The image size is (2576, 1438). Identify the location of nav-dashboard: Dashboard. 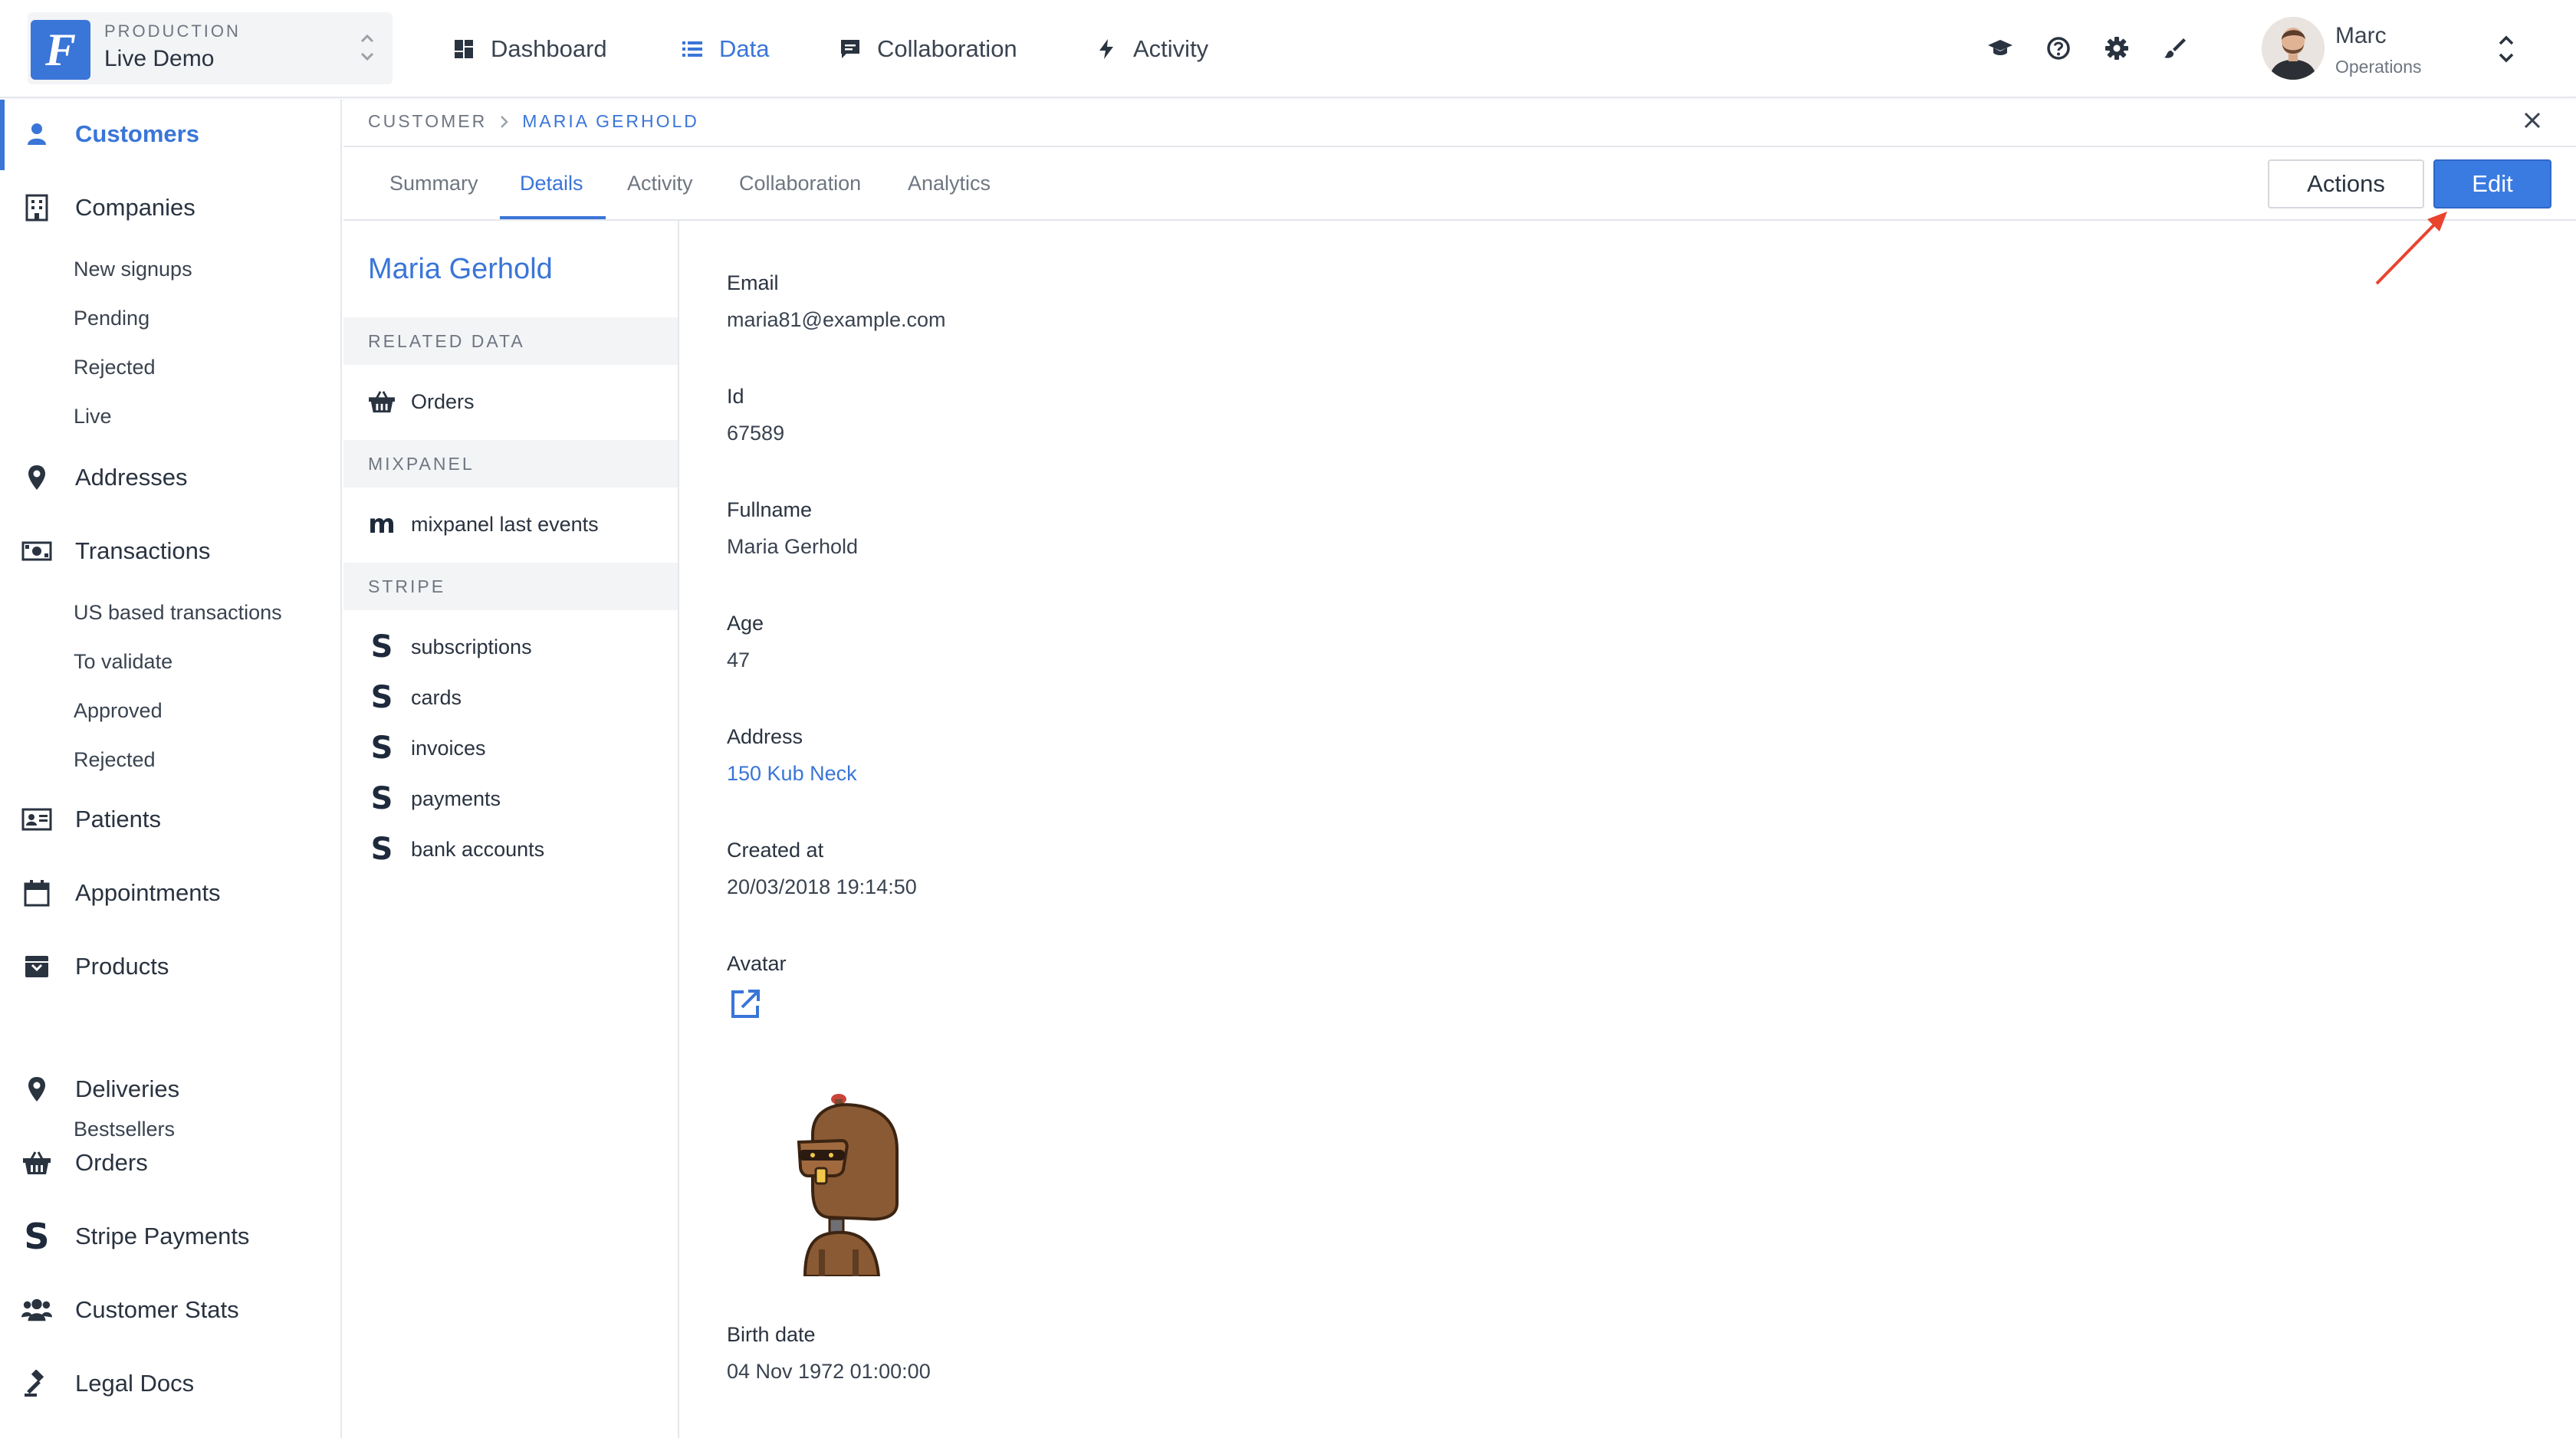
(529, 49).